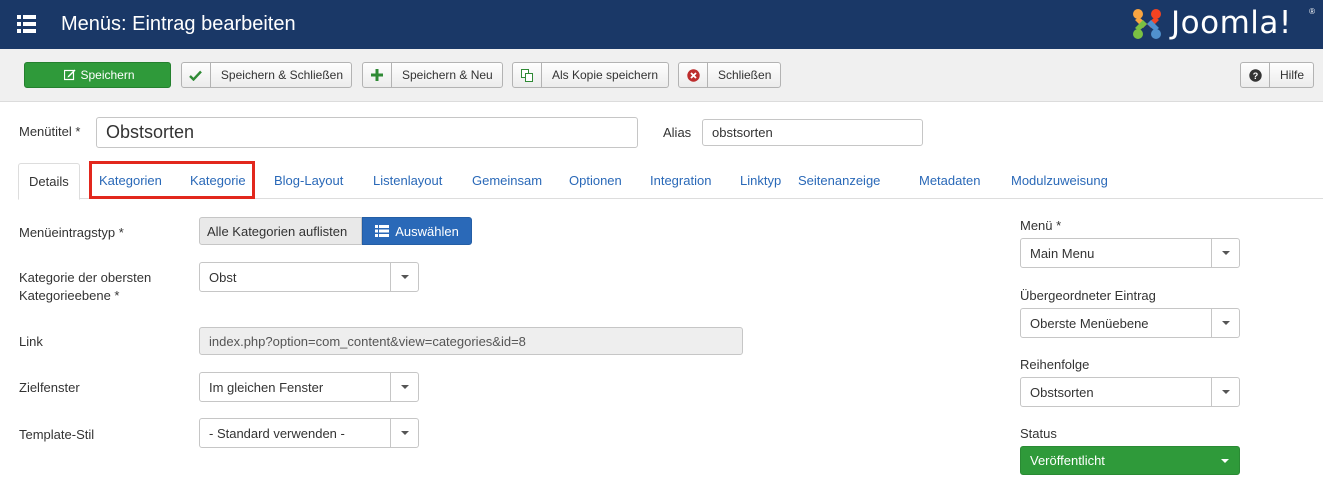  Describe the element at coordinates (70, 75) in the screenshot. I see `edit-icon` at that location.